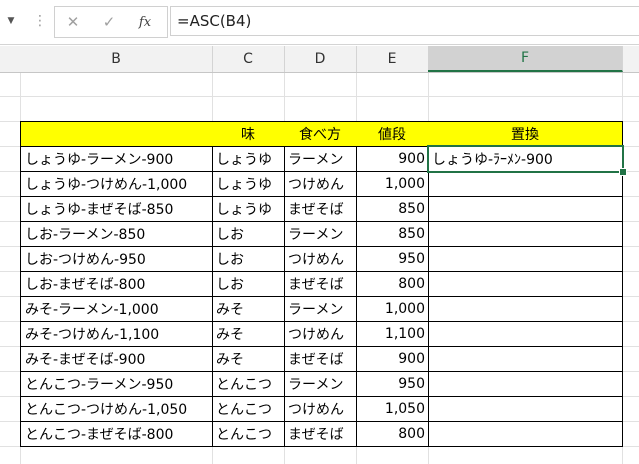 The height and width of the screenshot is (464, 639). I want to click on active-cell-outline, so click(525, 159).